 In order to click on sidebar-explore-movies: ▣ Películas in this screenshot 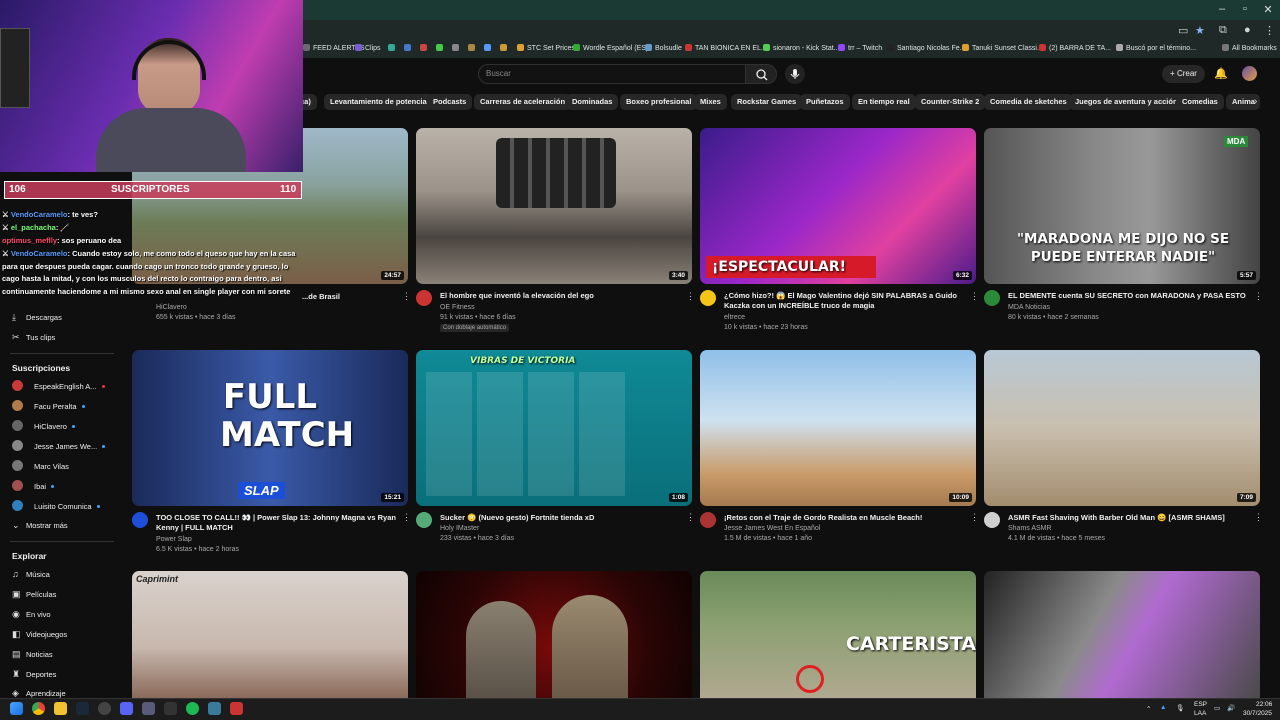, I will do `click(34, 594)`.